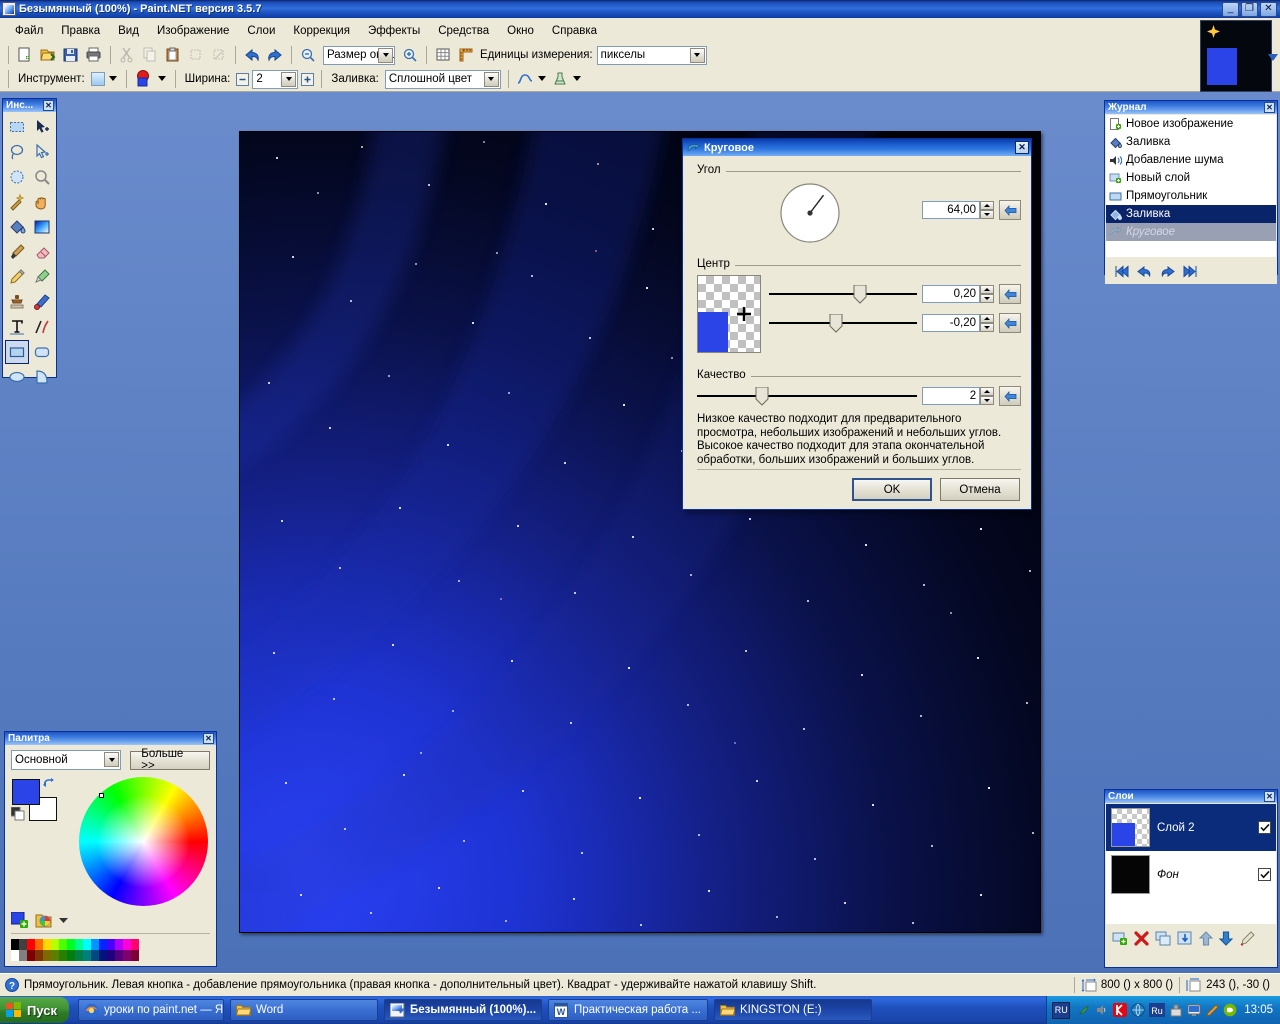 This screenshot has width=1280, height=1024. What do you see at coordinates (127, 55) in the screenshot?
I see `cut-icon` at bounding box center [127, 55].